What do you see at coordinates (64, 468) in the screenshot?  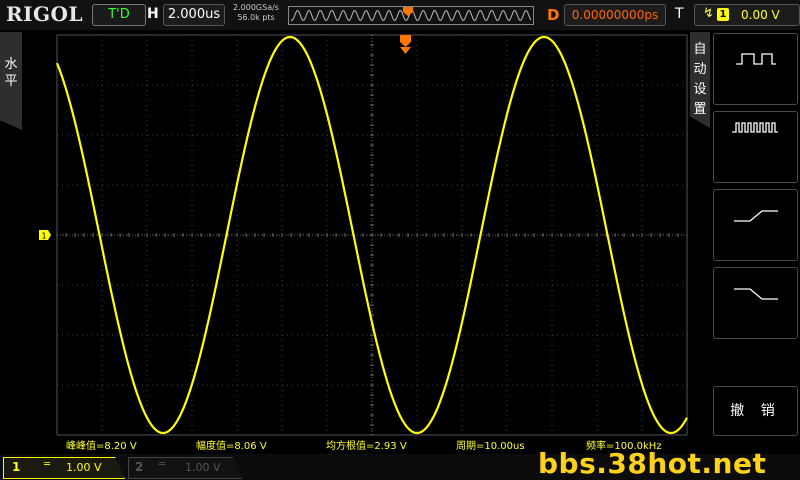 I see `channel1-status: 1 ═ 1.00 V` at bounding box center [64, 468].